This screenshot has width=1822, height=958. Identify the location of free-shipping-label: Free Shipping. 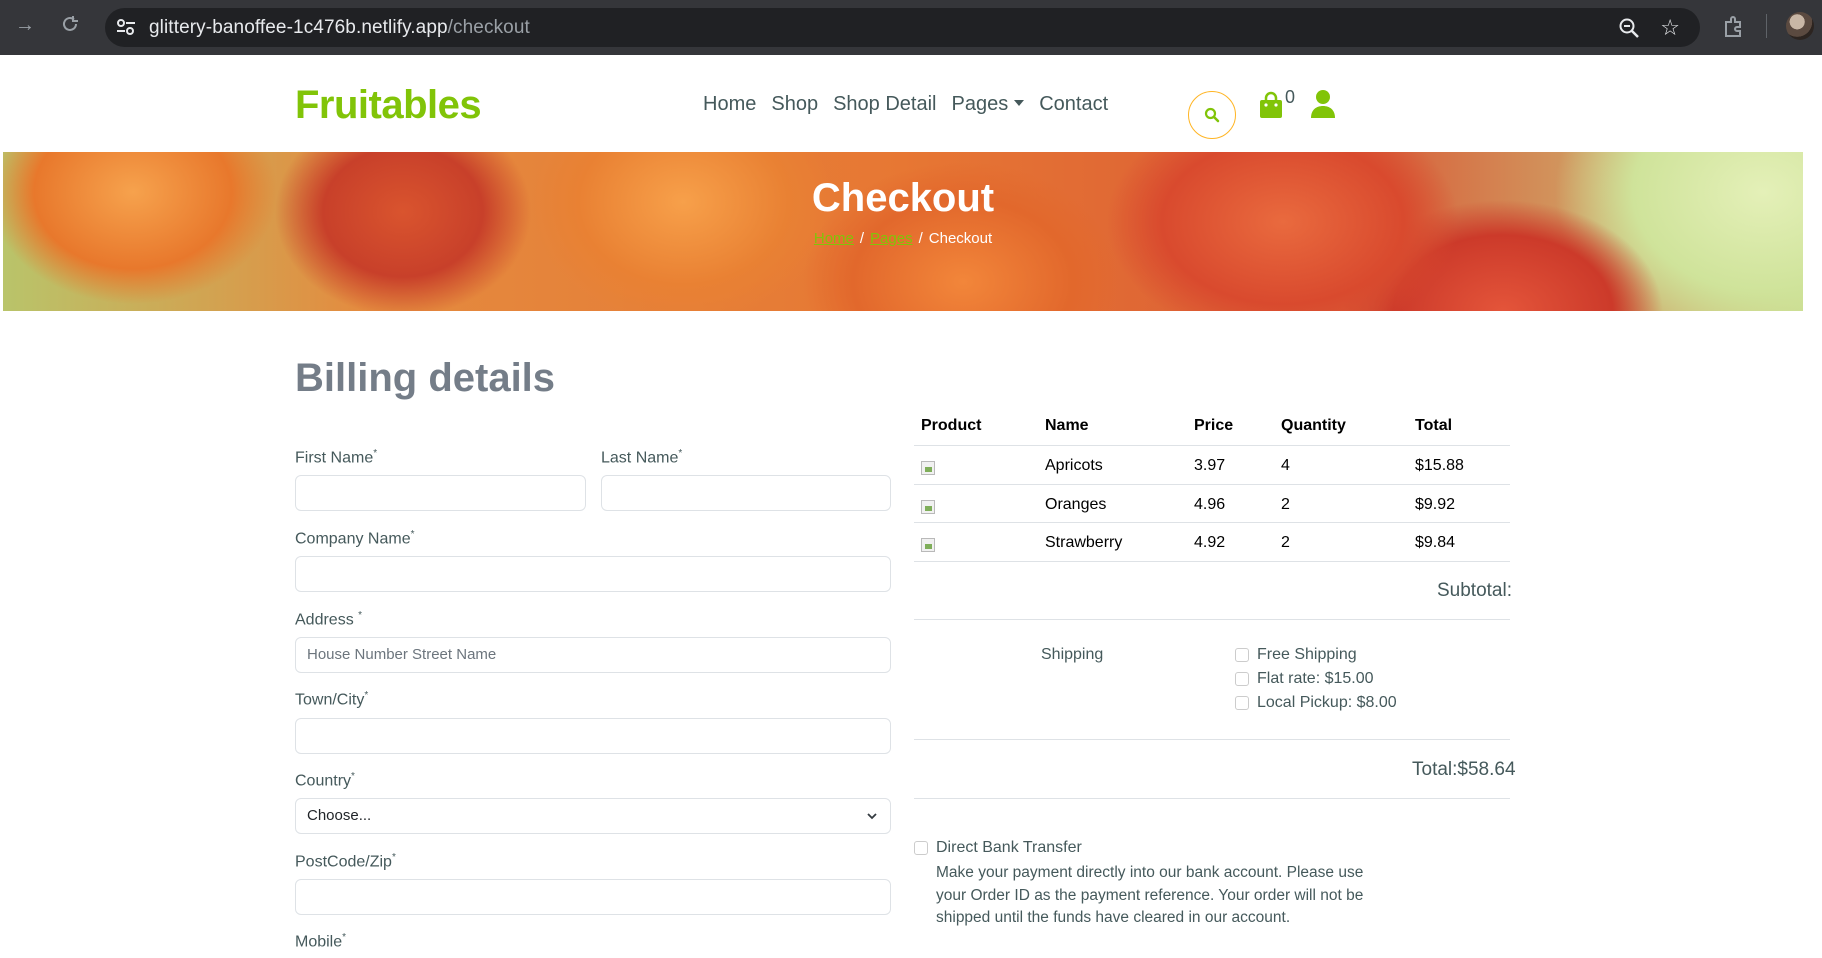
(1307, 654).